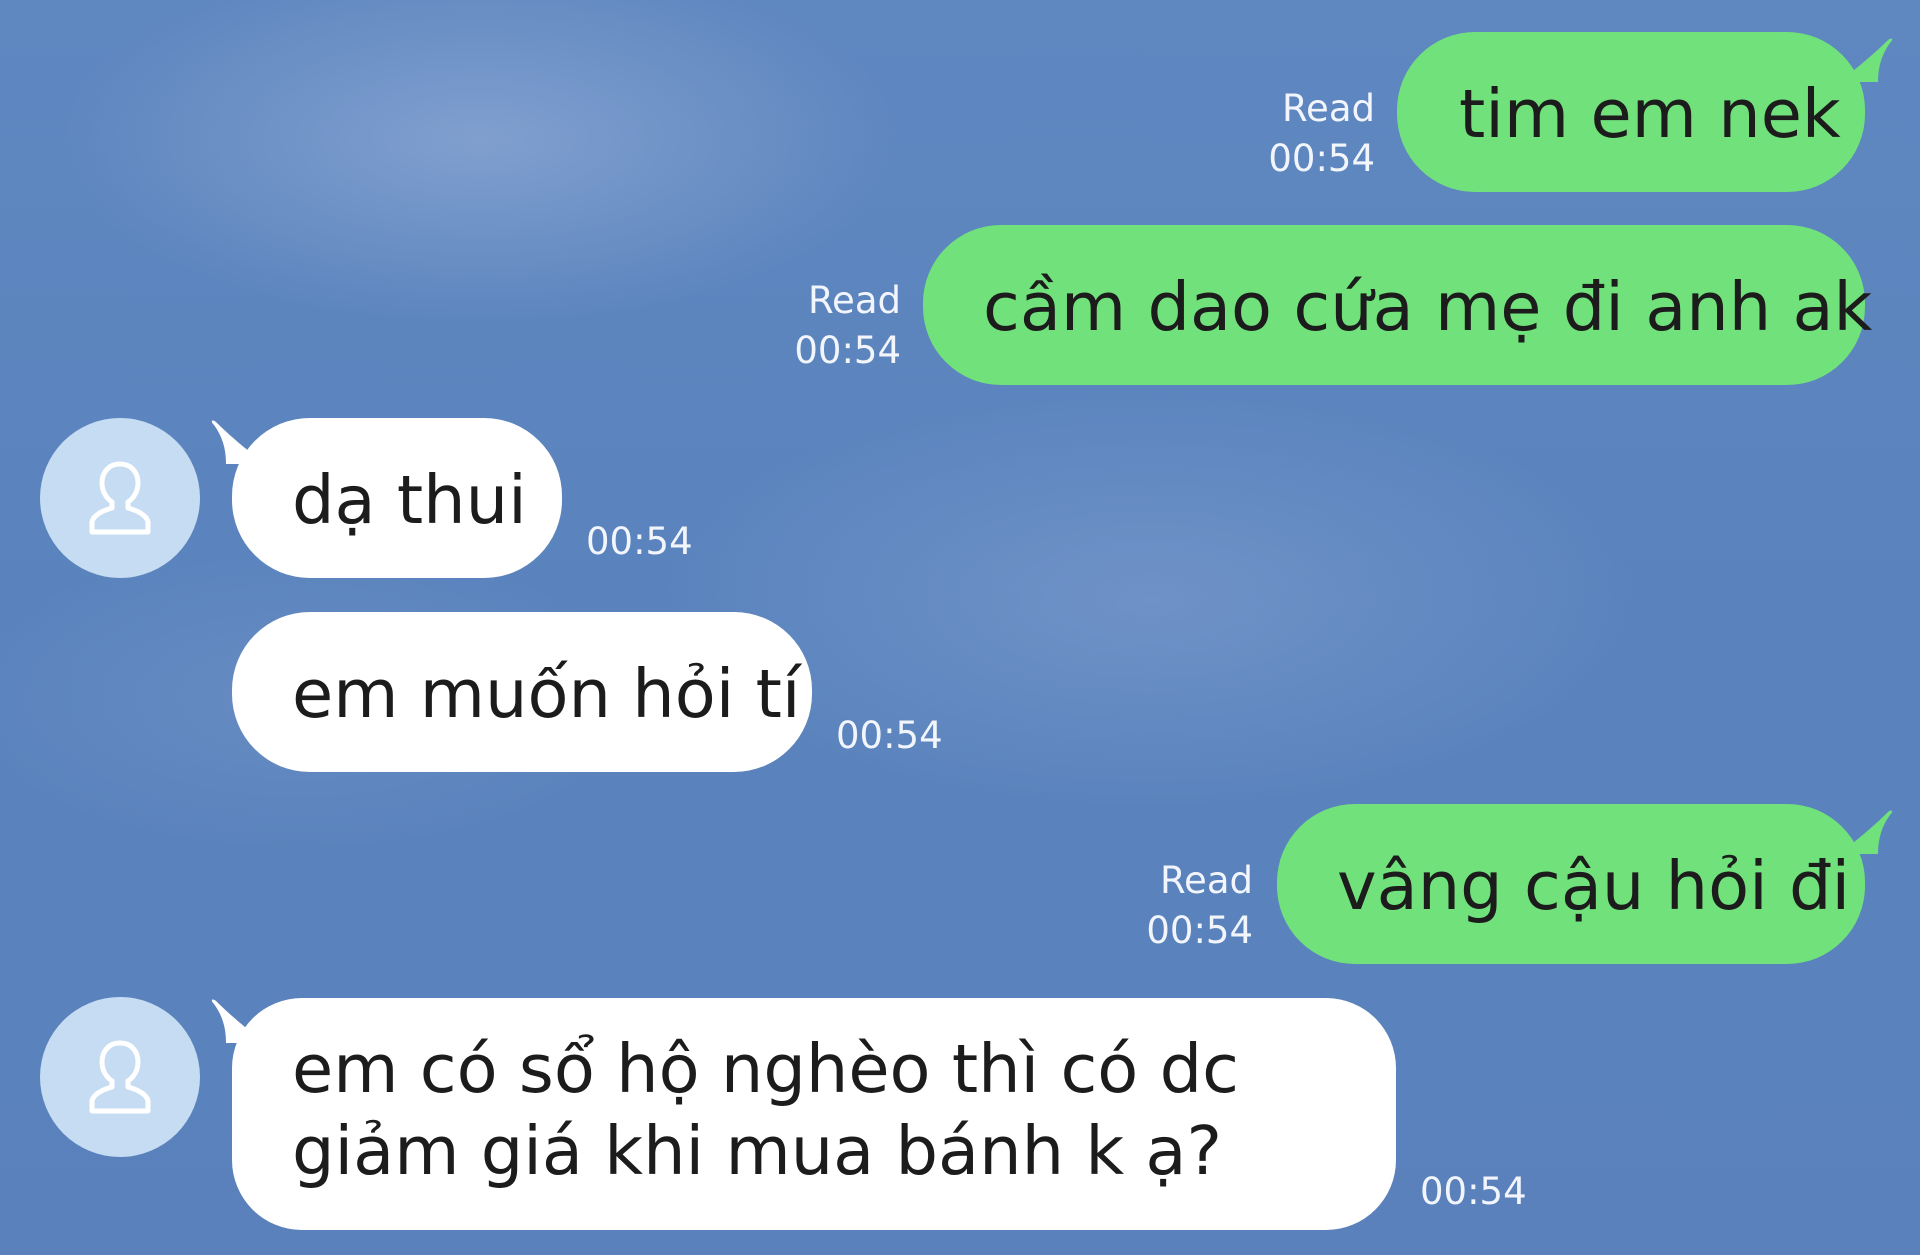 The height and width of the screenshot is (1255, 1920). I want to click on message-bubble: cầm dao cứa mẹ đi anh ak, so click(1397, 305).